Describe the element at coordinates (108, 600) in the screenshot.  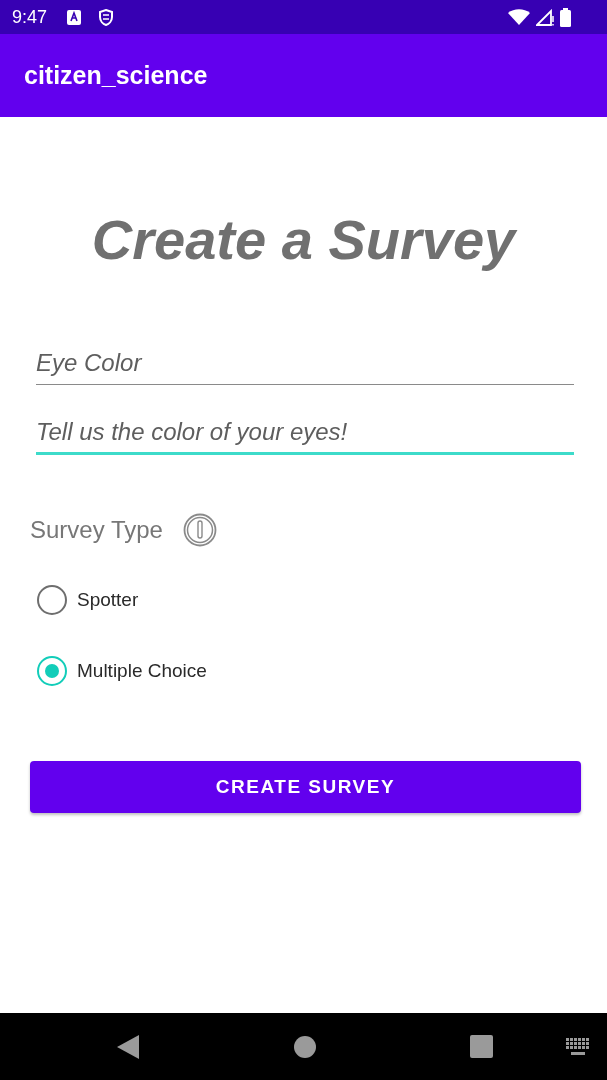
I see `radio-label: Spotter` at that location.